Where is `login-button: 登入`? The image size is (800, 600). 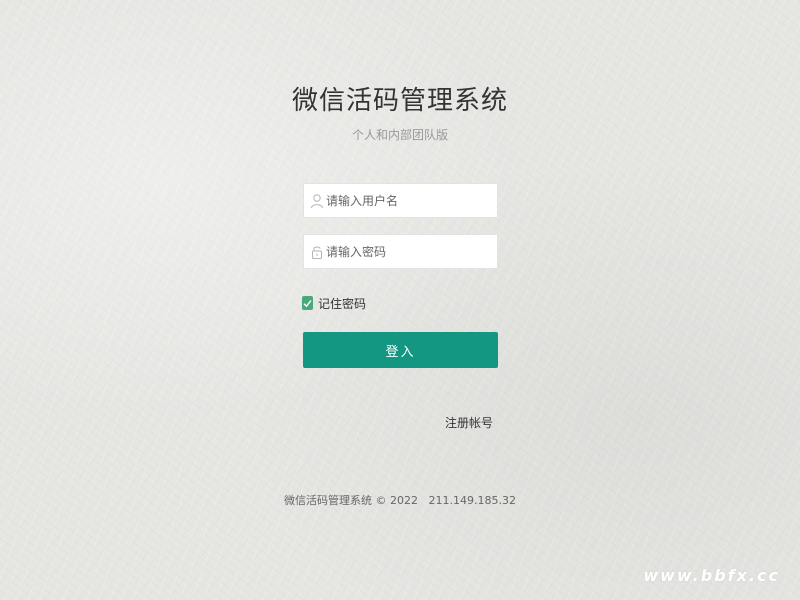 login-button: 登入 is located at coordinates (400, 350).